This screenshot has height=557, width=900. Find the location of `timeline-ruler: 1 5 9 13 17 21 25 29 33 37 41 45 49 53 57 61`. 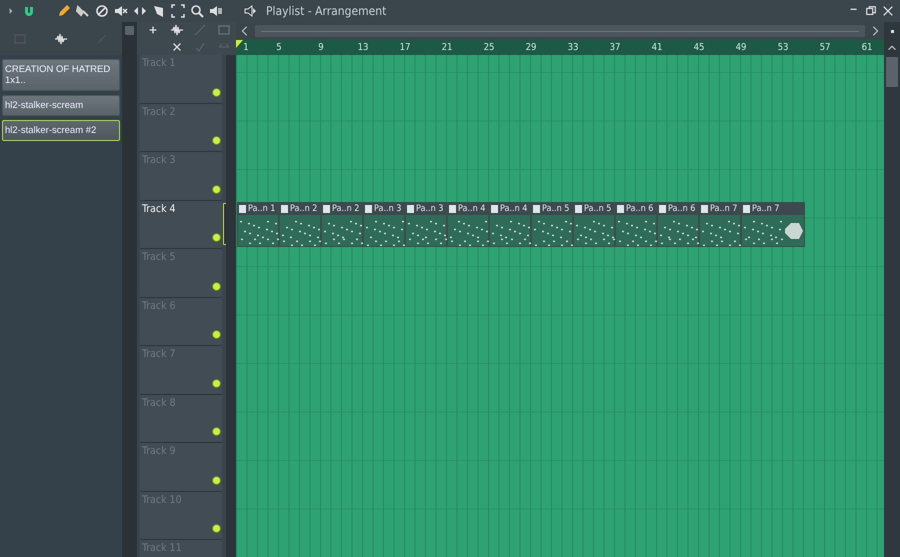

timeline-ruler: 1 5 9 13 17 21 25 29 33 37 41 45 49 53 57 61 is located at coordinates (560, 47).